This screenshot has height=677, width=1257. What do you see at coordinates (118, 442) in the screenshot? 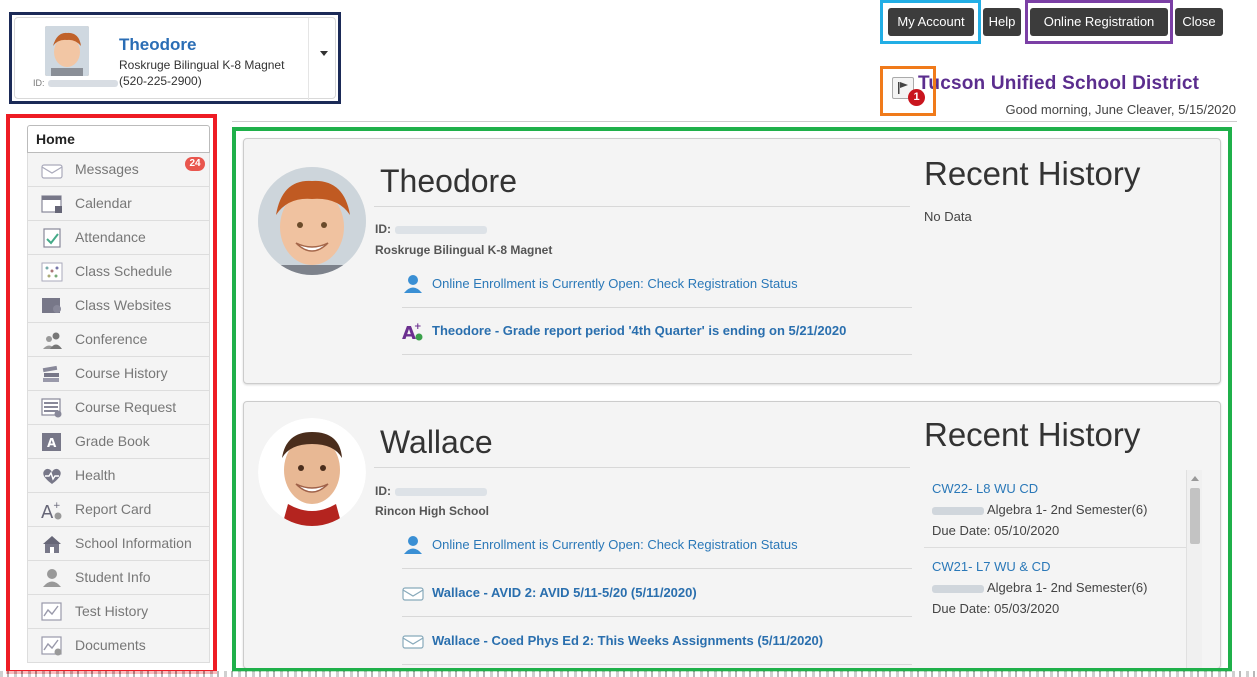
I see `sidebar-item-grade-book: A Grade Book` at bounding box center [118, 442].